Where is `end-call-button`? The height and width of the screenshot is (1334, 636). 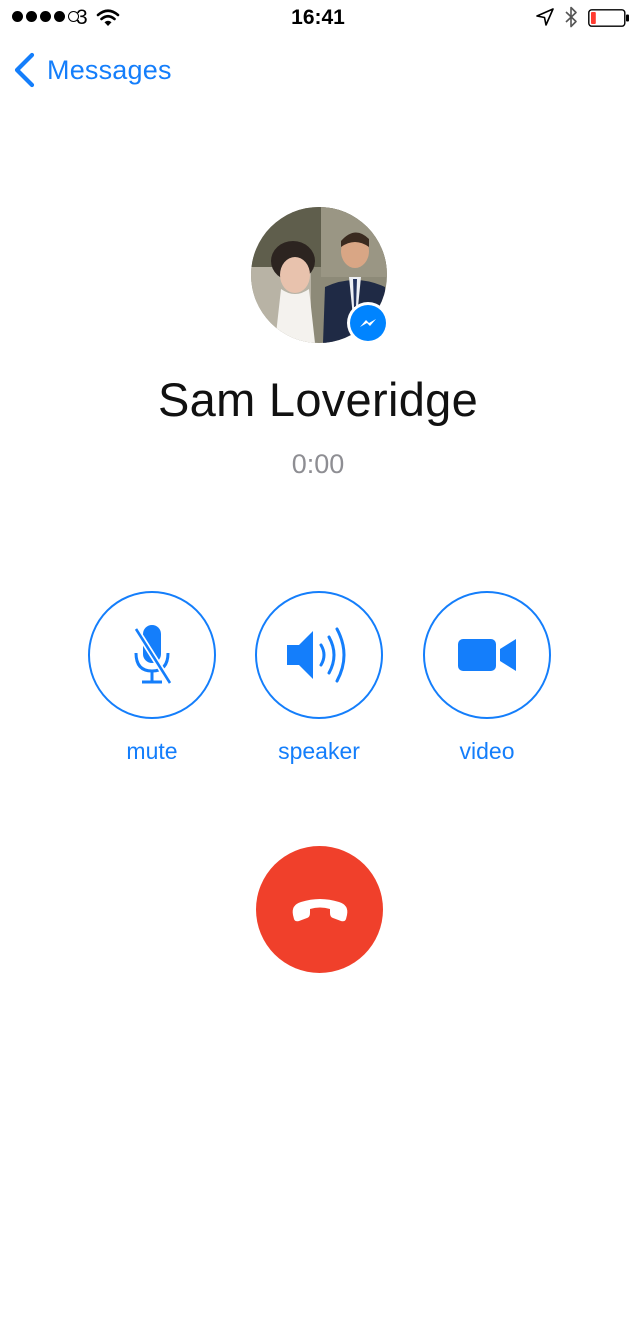
end-call-button is located at coordinates (319, 909).